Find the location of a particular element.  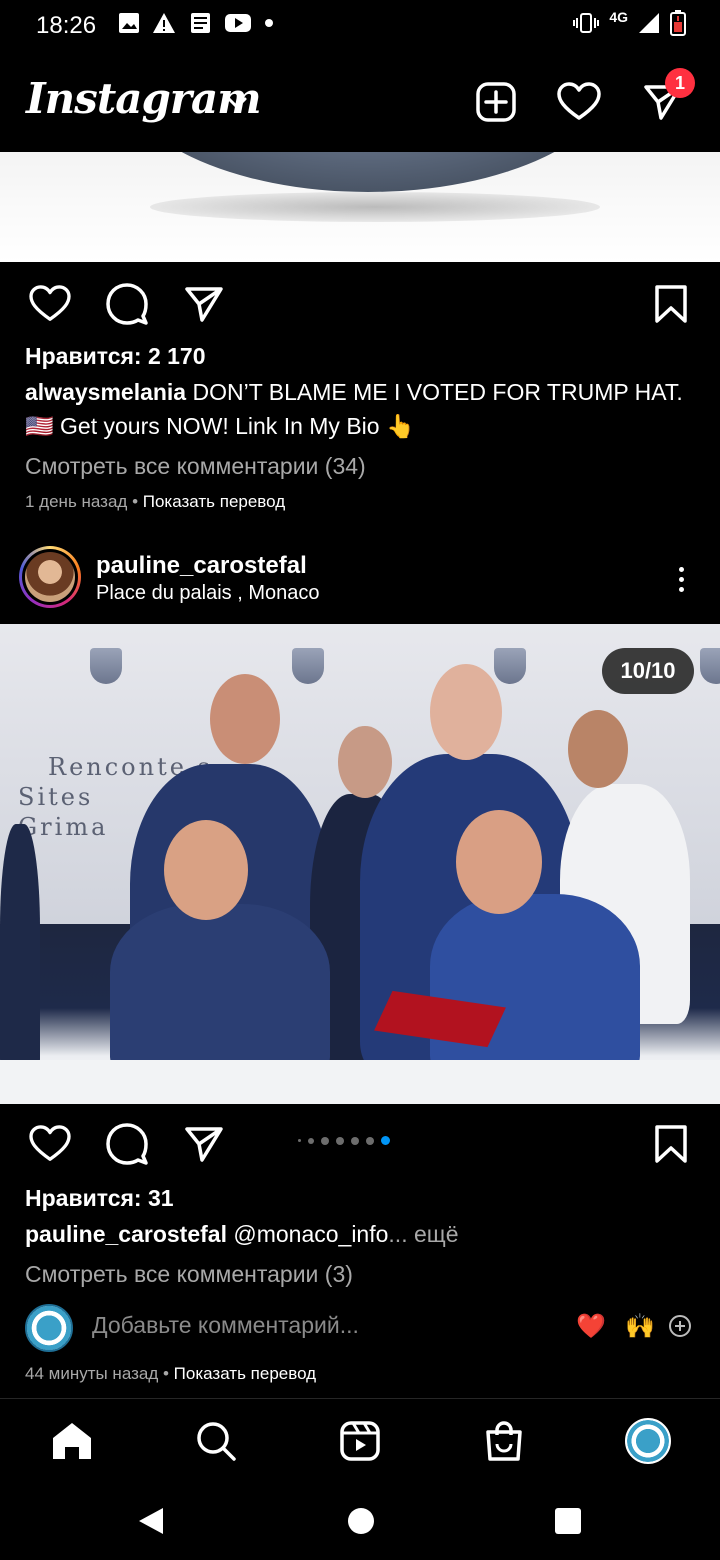

more-options-icon is located at coordinates (681, 579).